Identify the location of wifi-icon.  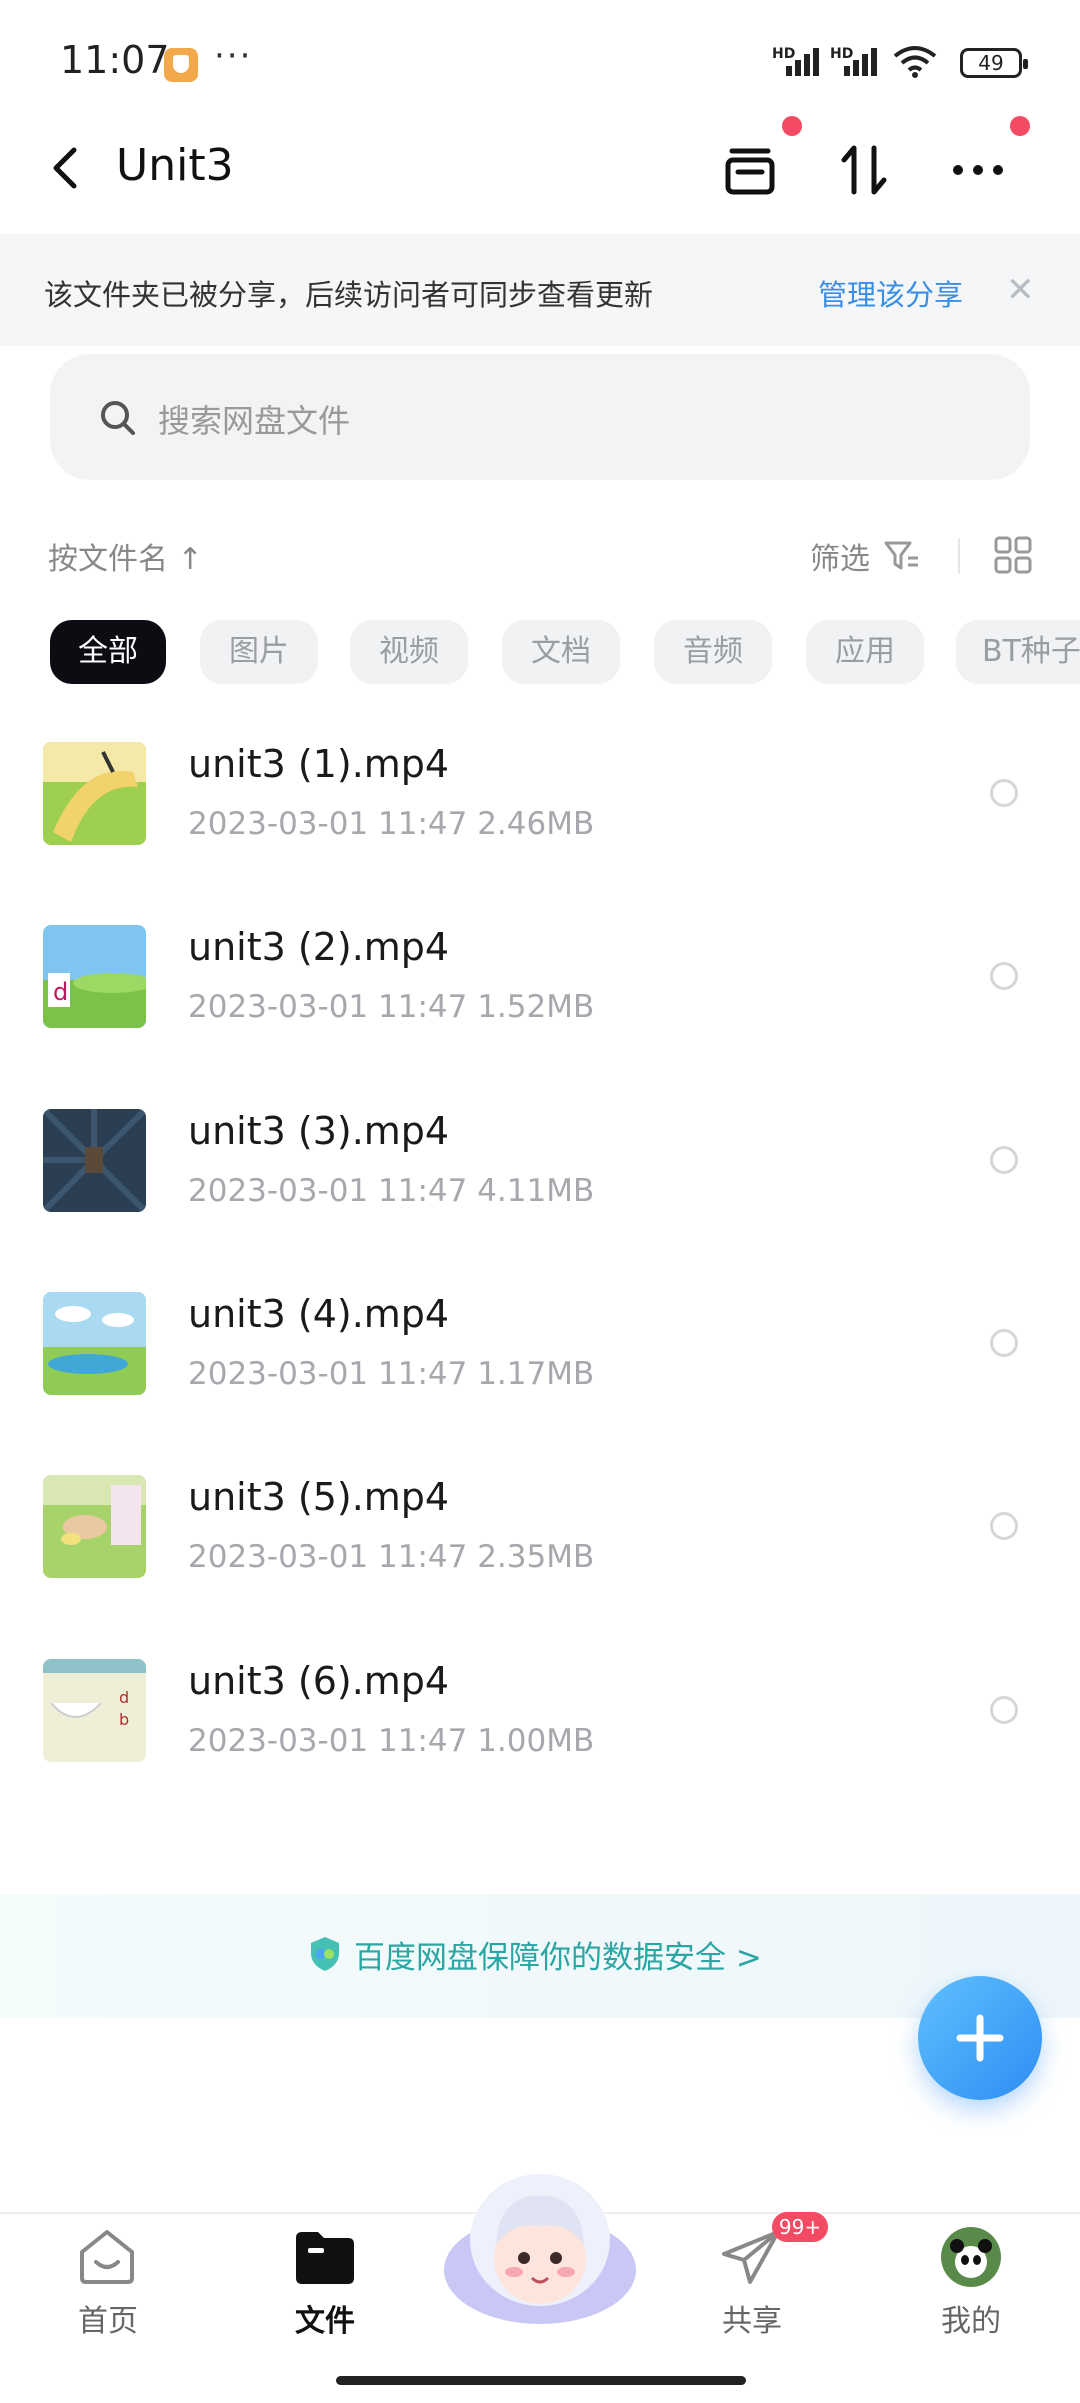
(915, 62).